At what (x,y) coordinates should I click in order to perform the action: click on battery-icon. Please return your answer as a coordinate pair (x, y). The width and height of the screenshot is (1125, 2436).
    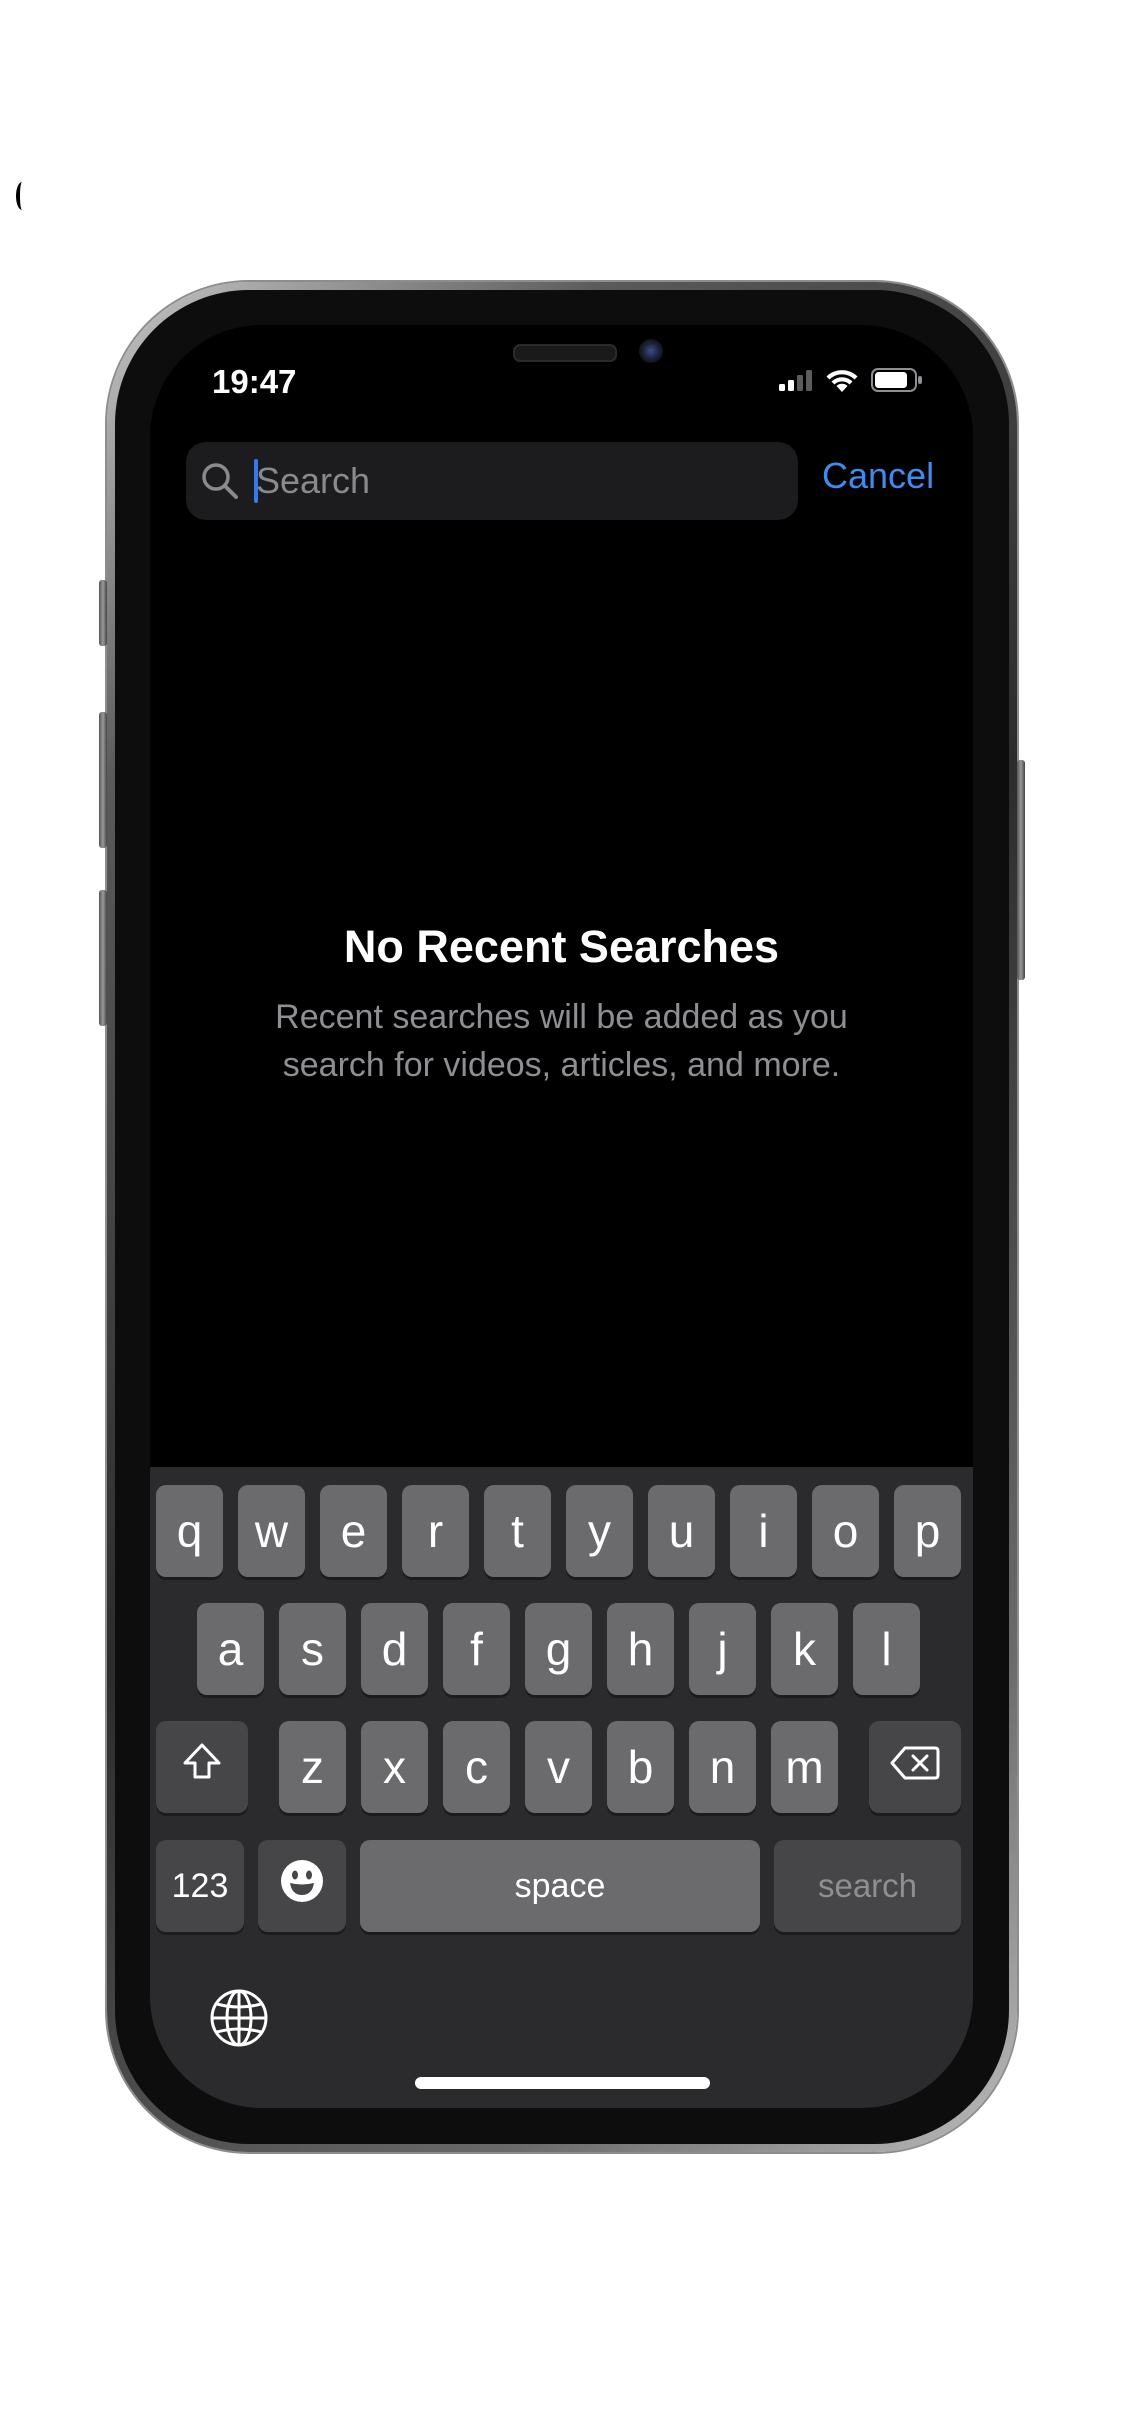
    Looking at the image, I should click on (897, 382).